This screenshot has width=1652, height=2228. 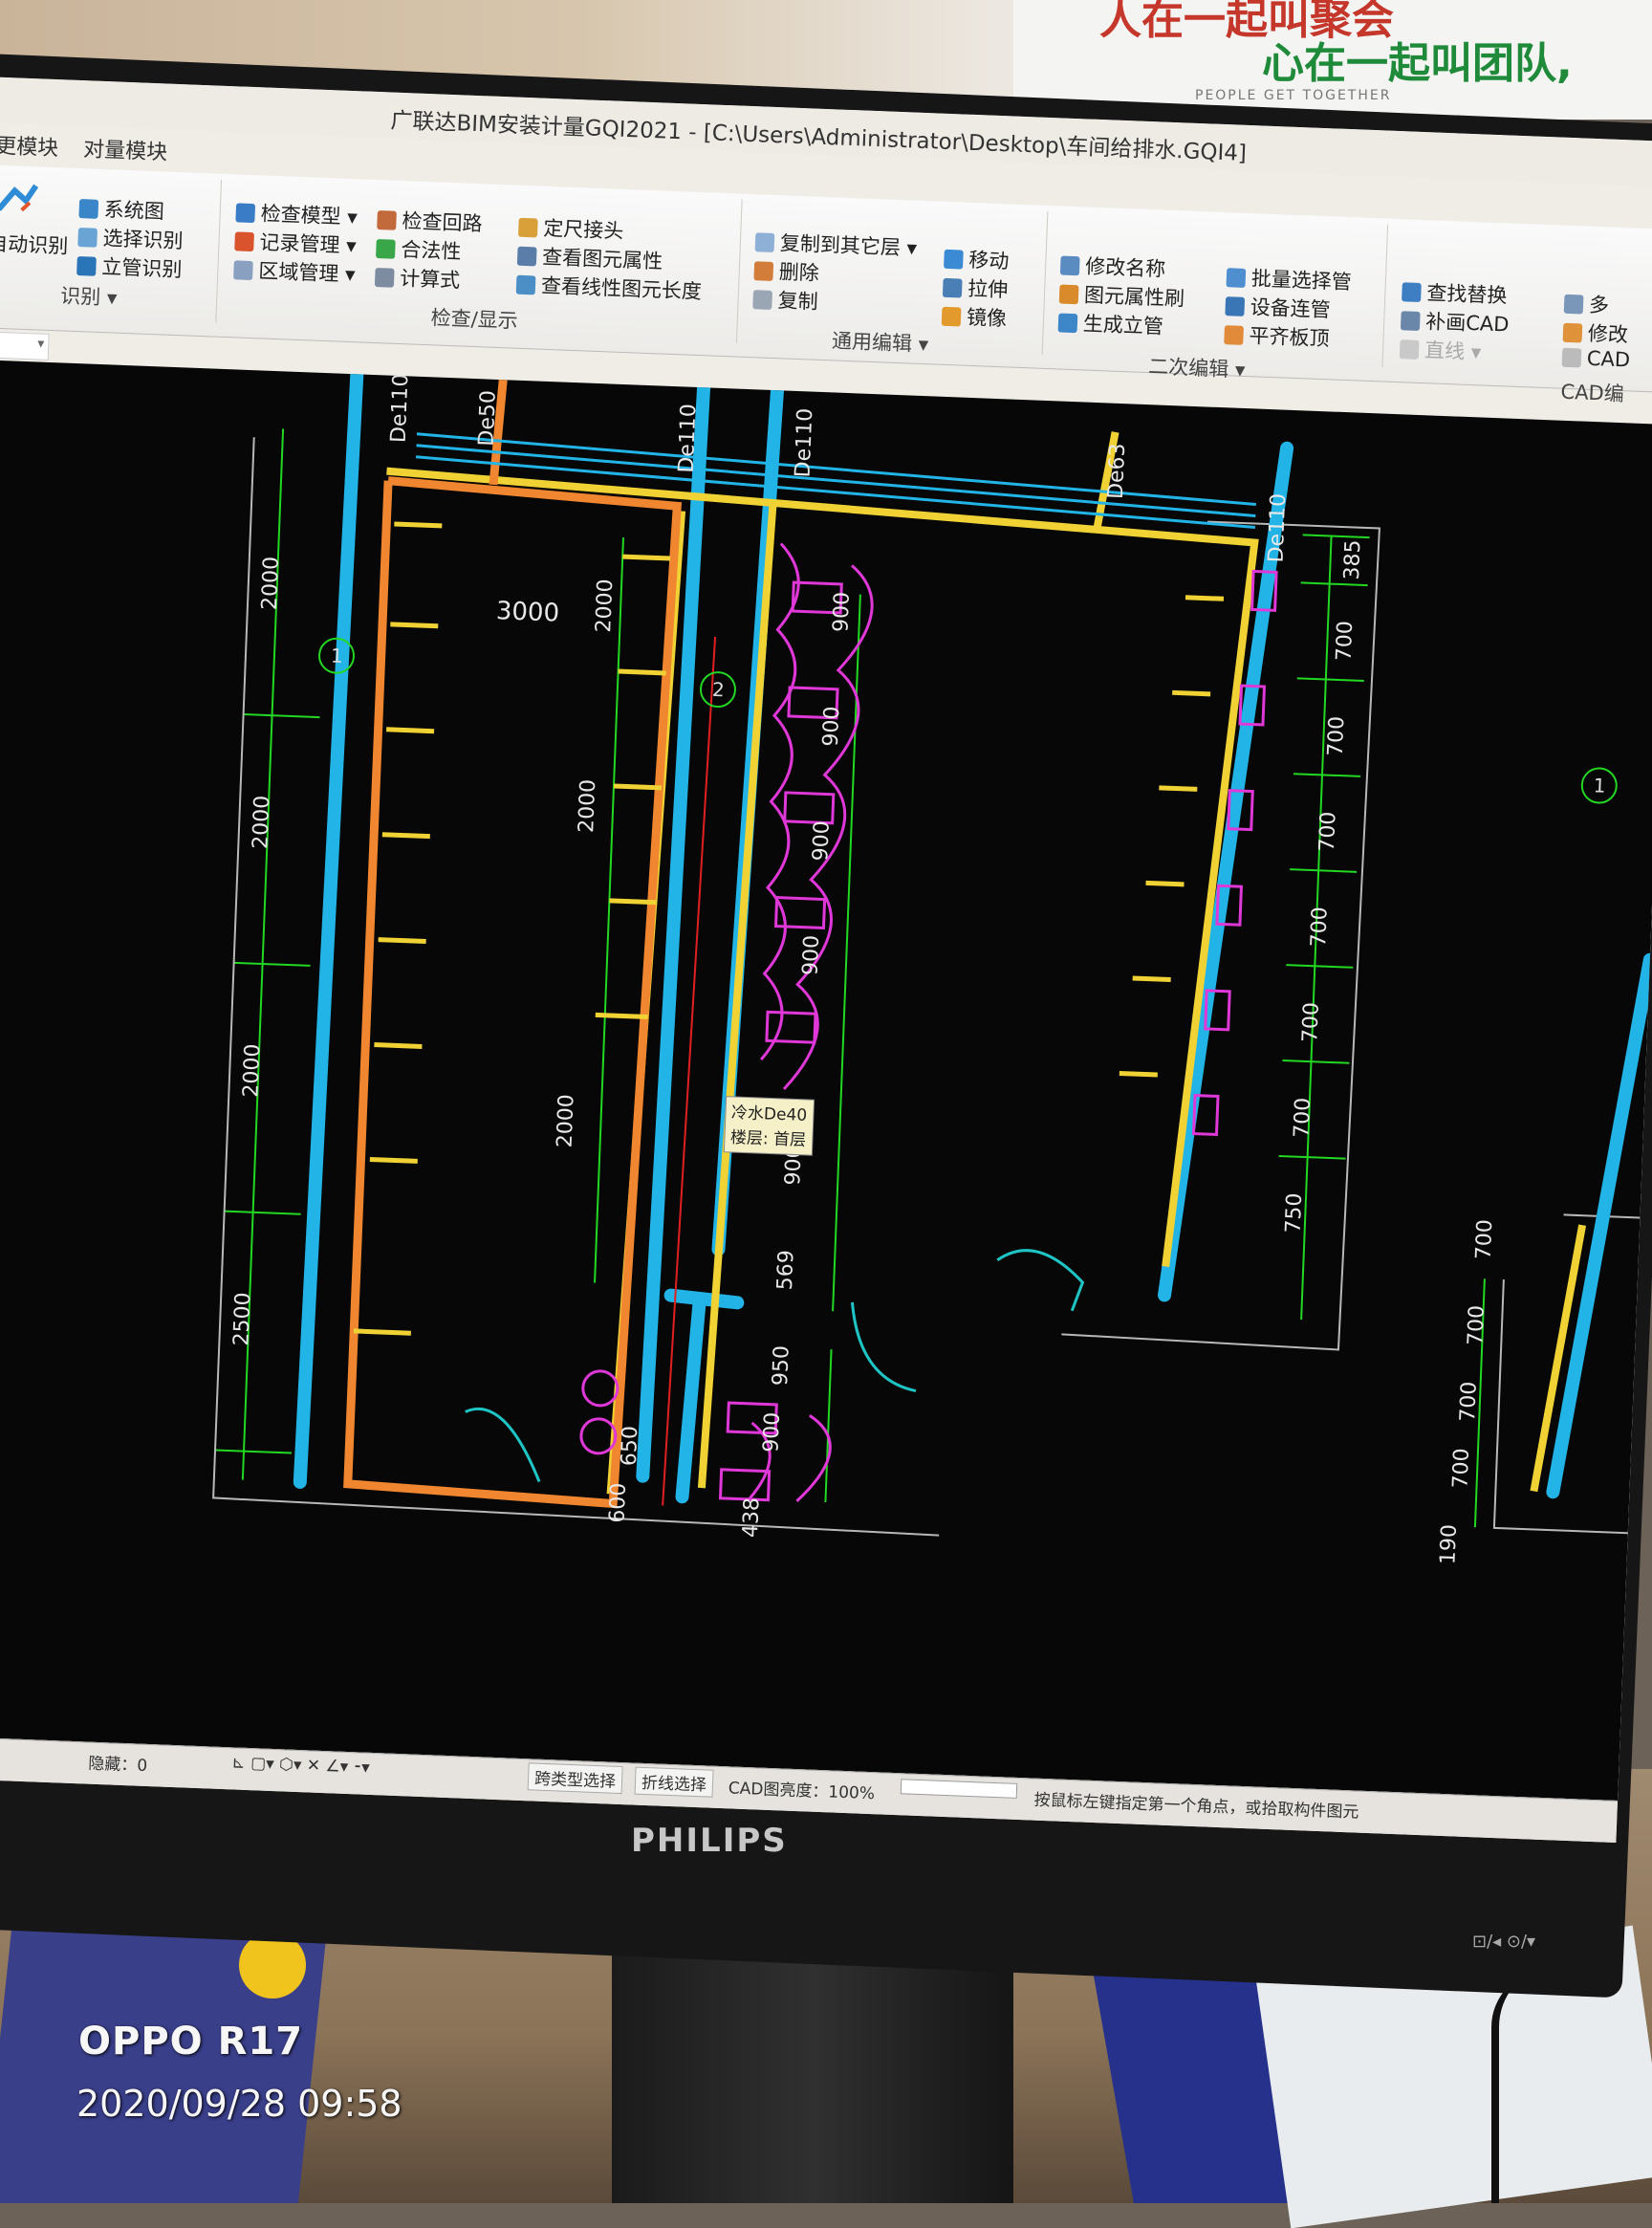 What do you see at coordinates (40, 344) in the screenshot?
I see `chevron-down-icon: ▾` at bounding box center [40, 344].